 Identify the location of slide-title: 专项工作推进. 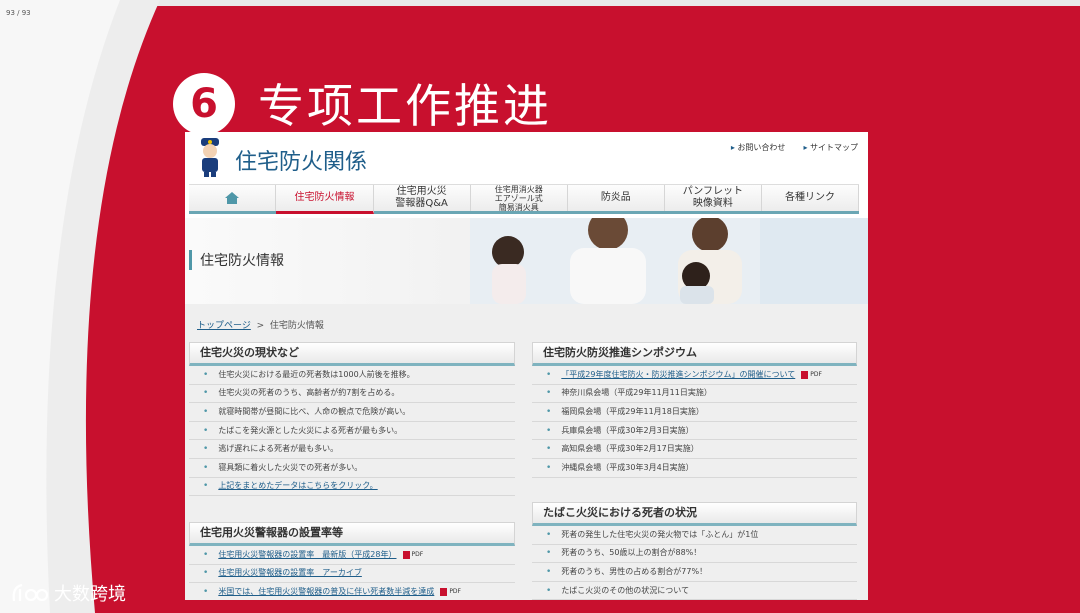
(405, 106).